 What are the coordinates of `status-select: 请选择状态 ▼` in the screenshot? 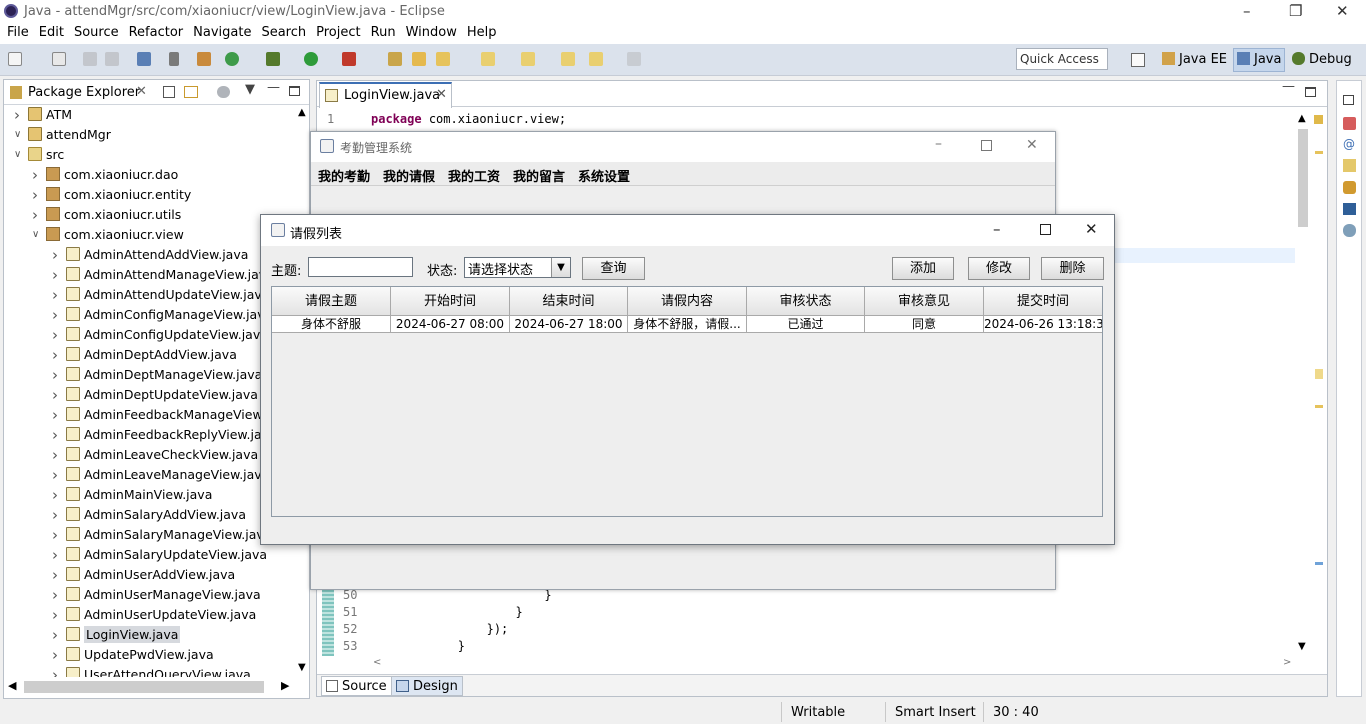 It's located at (517, 267).